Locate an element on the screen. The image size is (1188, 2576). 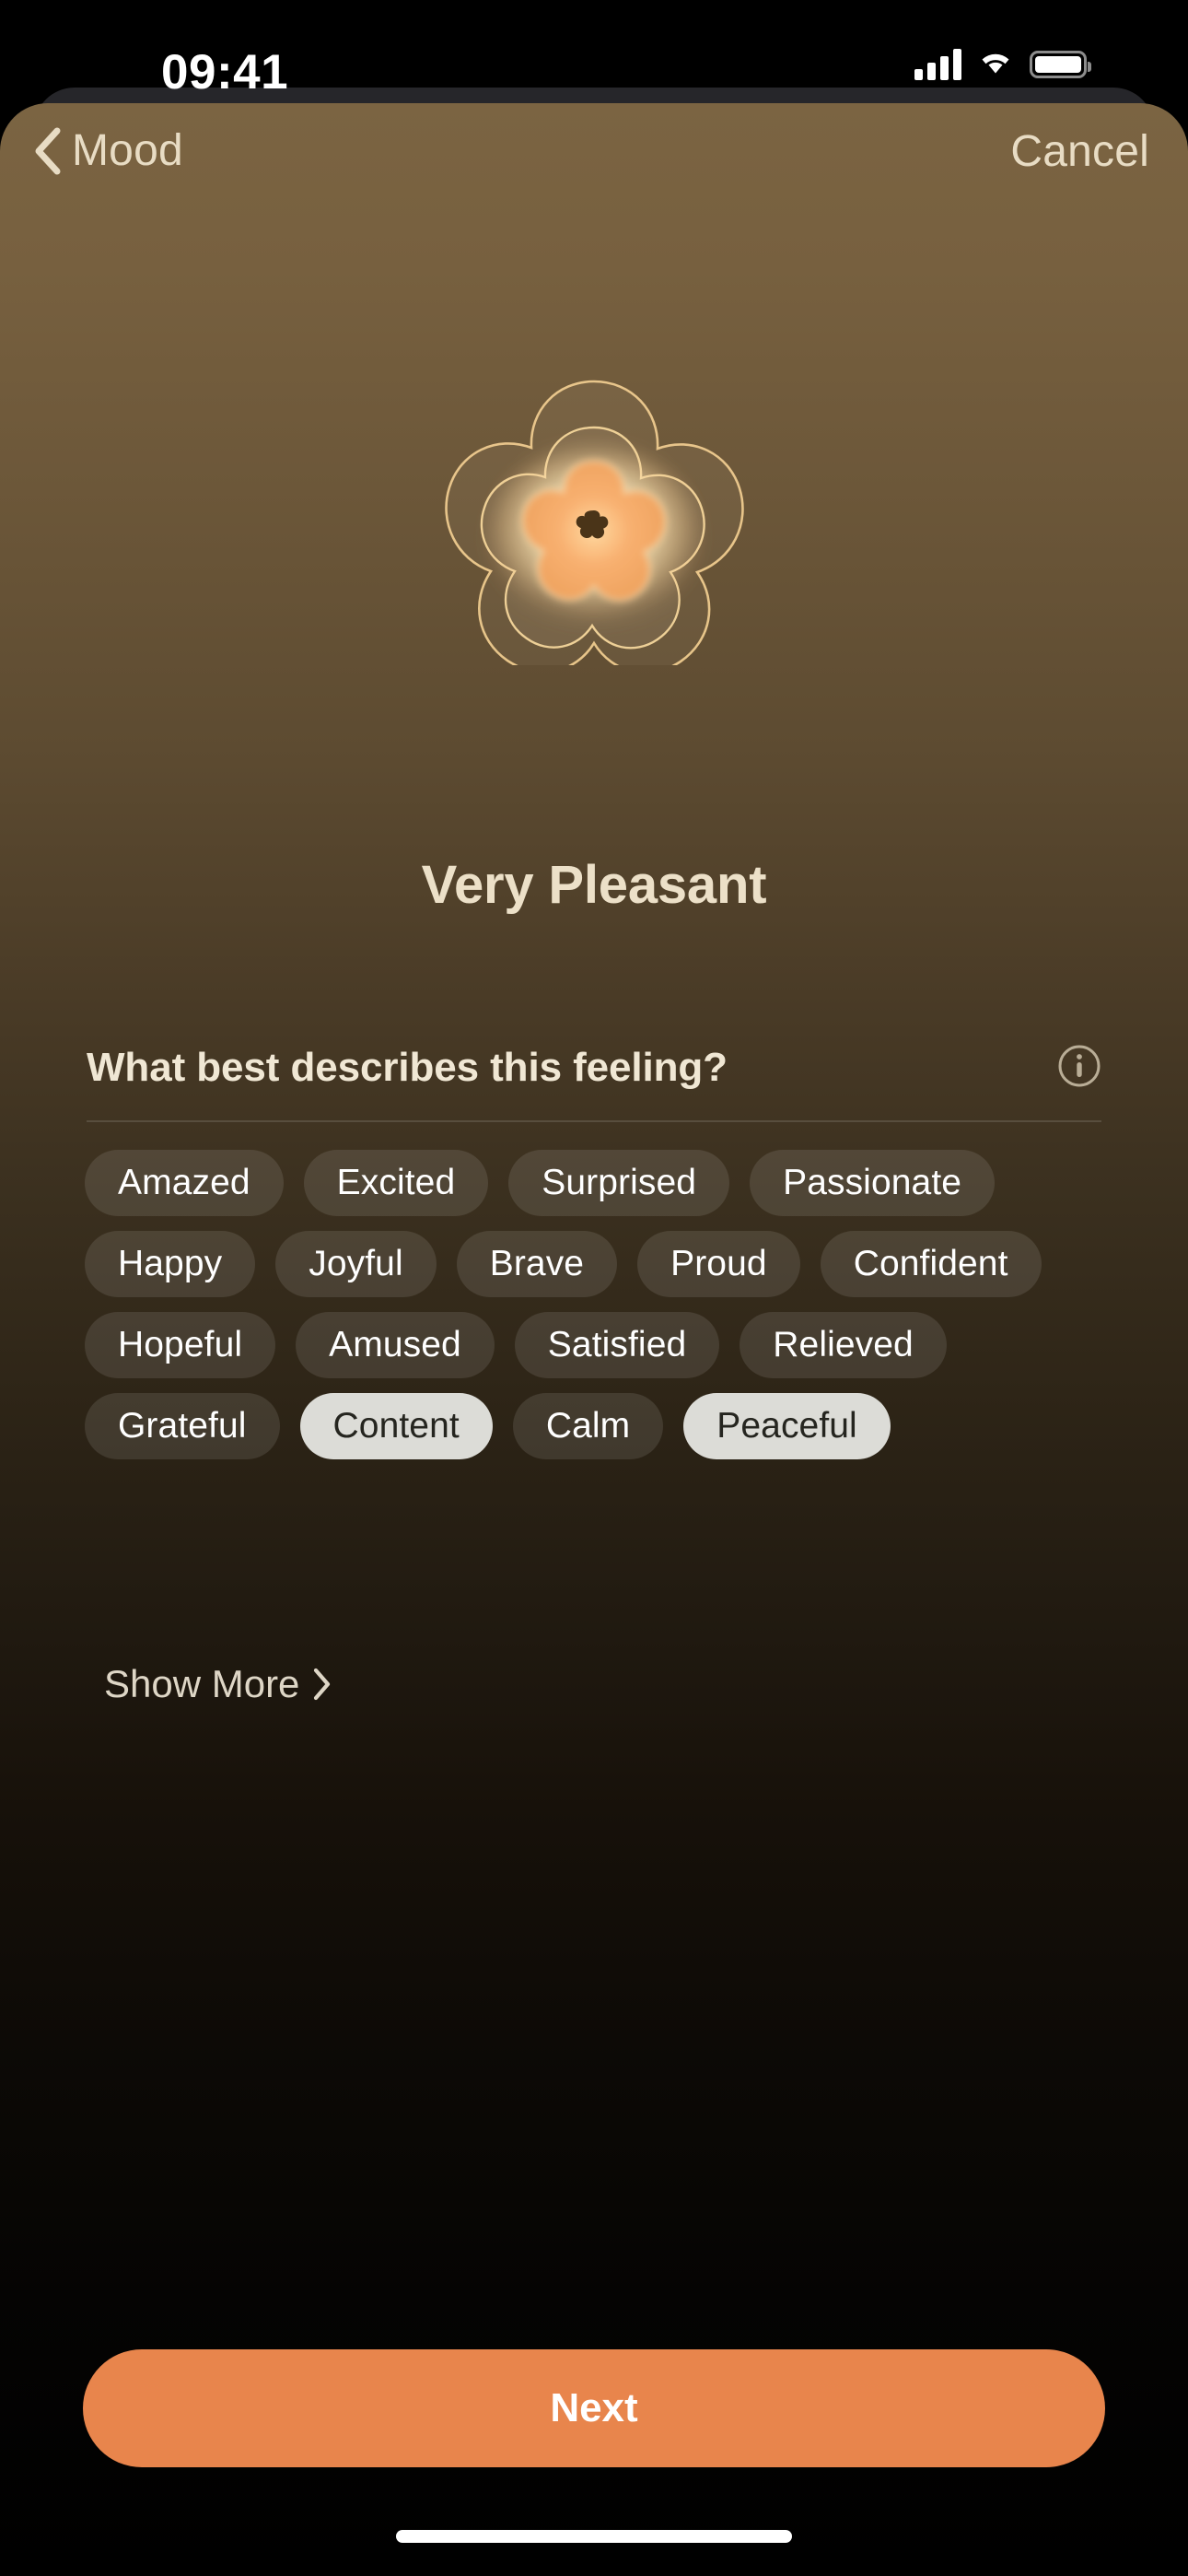
info-circle-icon is located at coordinates (1079, 1068).